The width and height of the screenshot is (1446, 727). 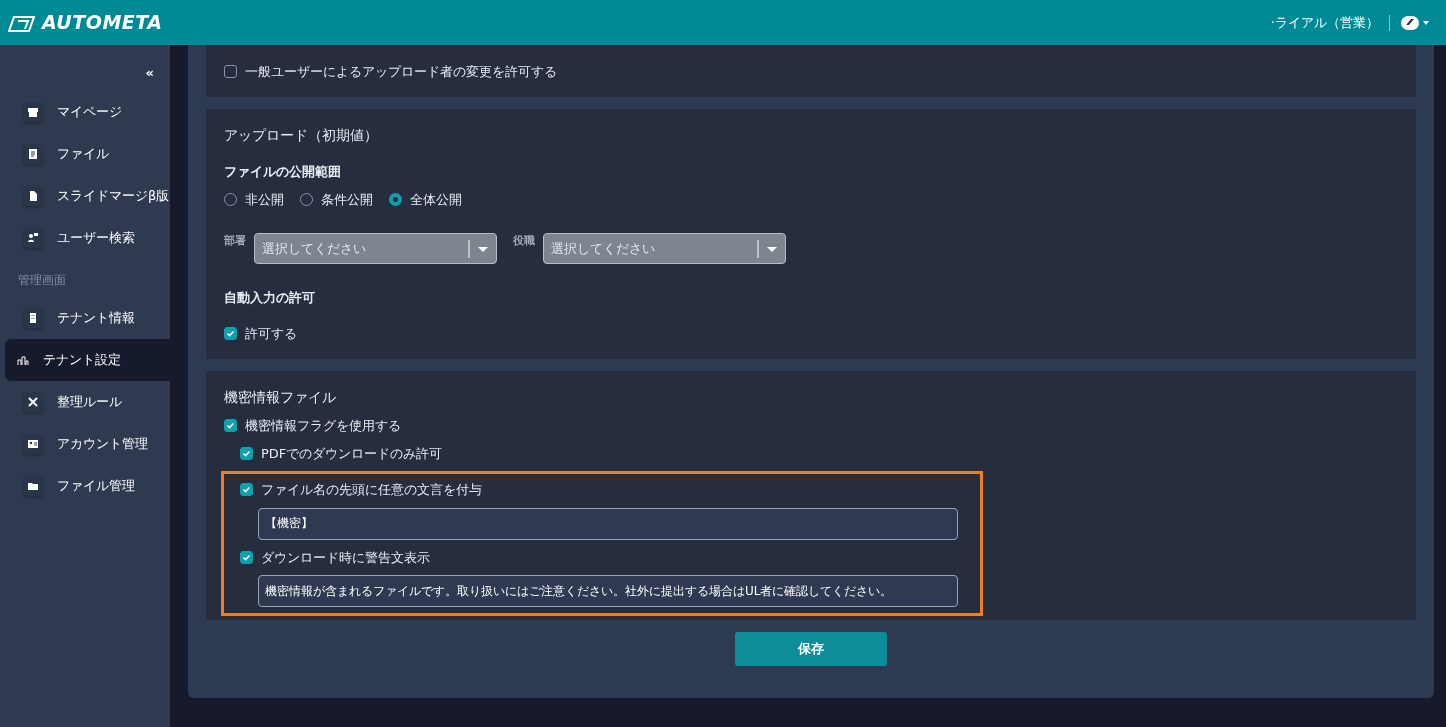 What do you see at coordinates (524, 241) in the screenshot?
I see `select-label: 役職` at bounding box center [524, 241].